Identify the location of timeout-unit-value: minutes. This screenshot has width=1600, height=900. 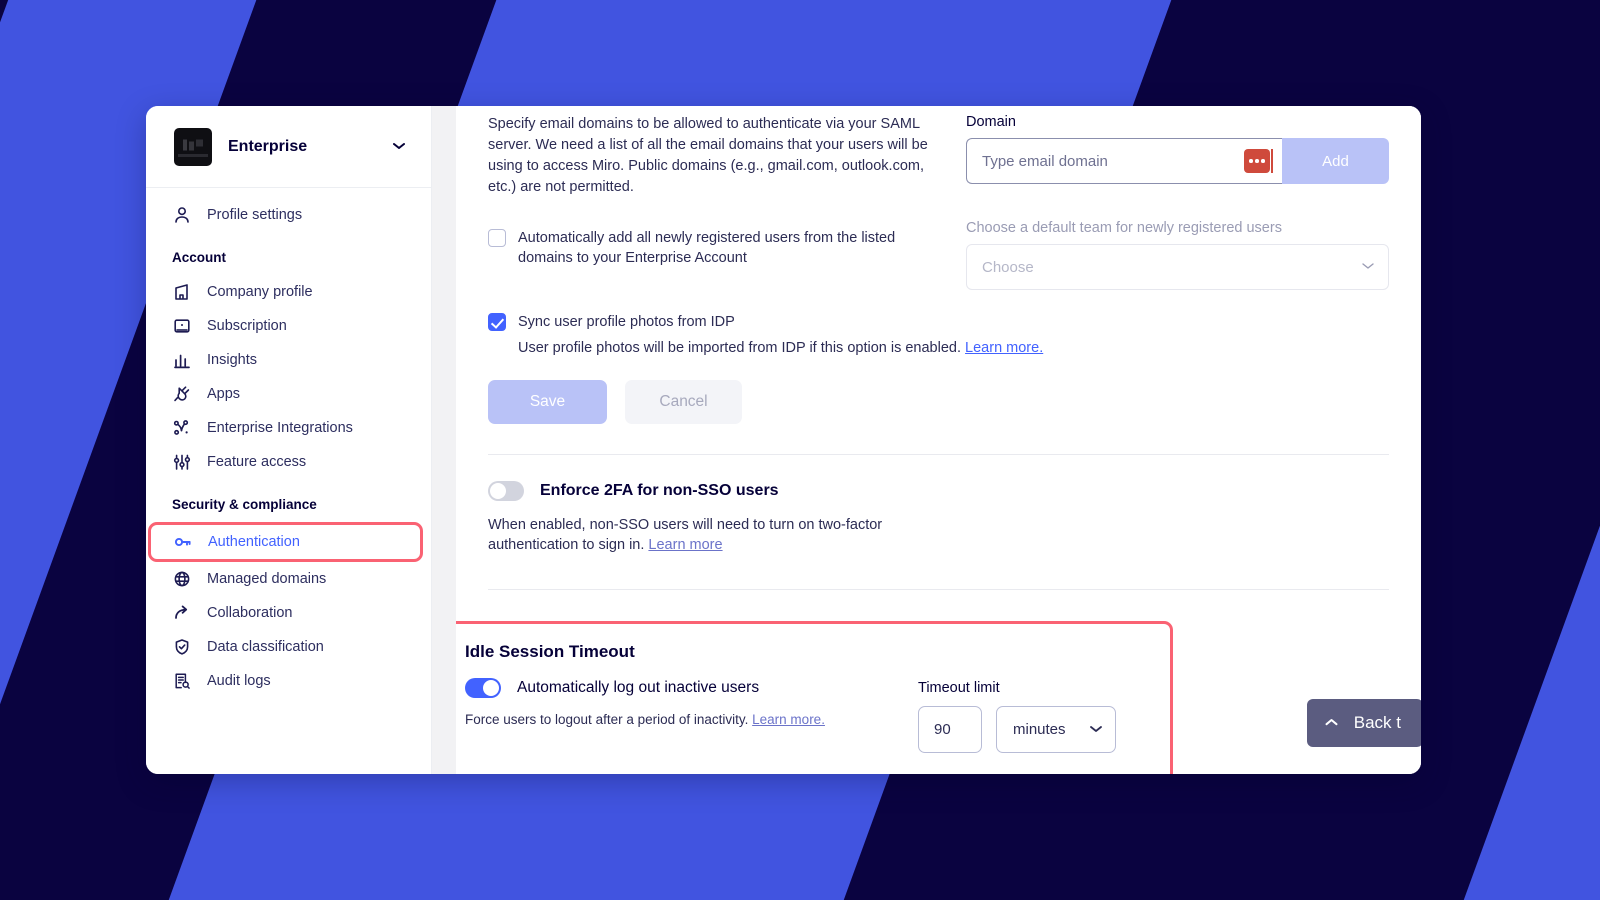
(1039, 729).